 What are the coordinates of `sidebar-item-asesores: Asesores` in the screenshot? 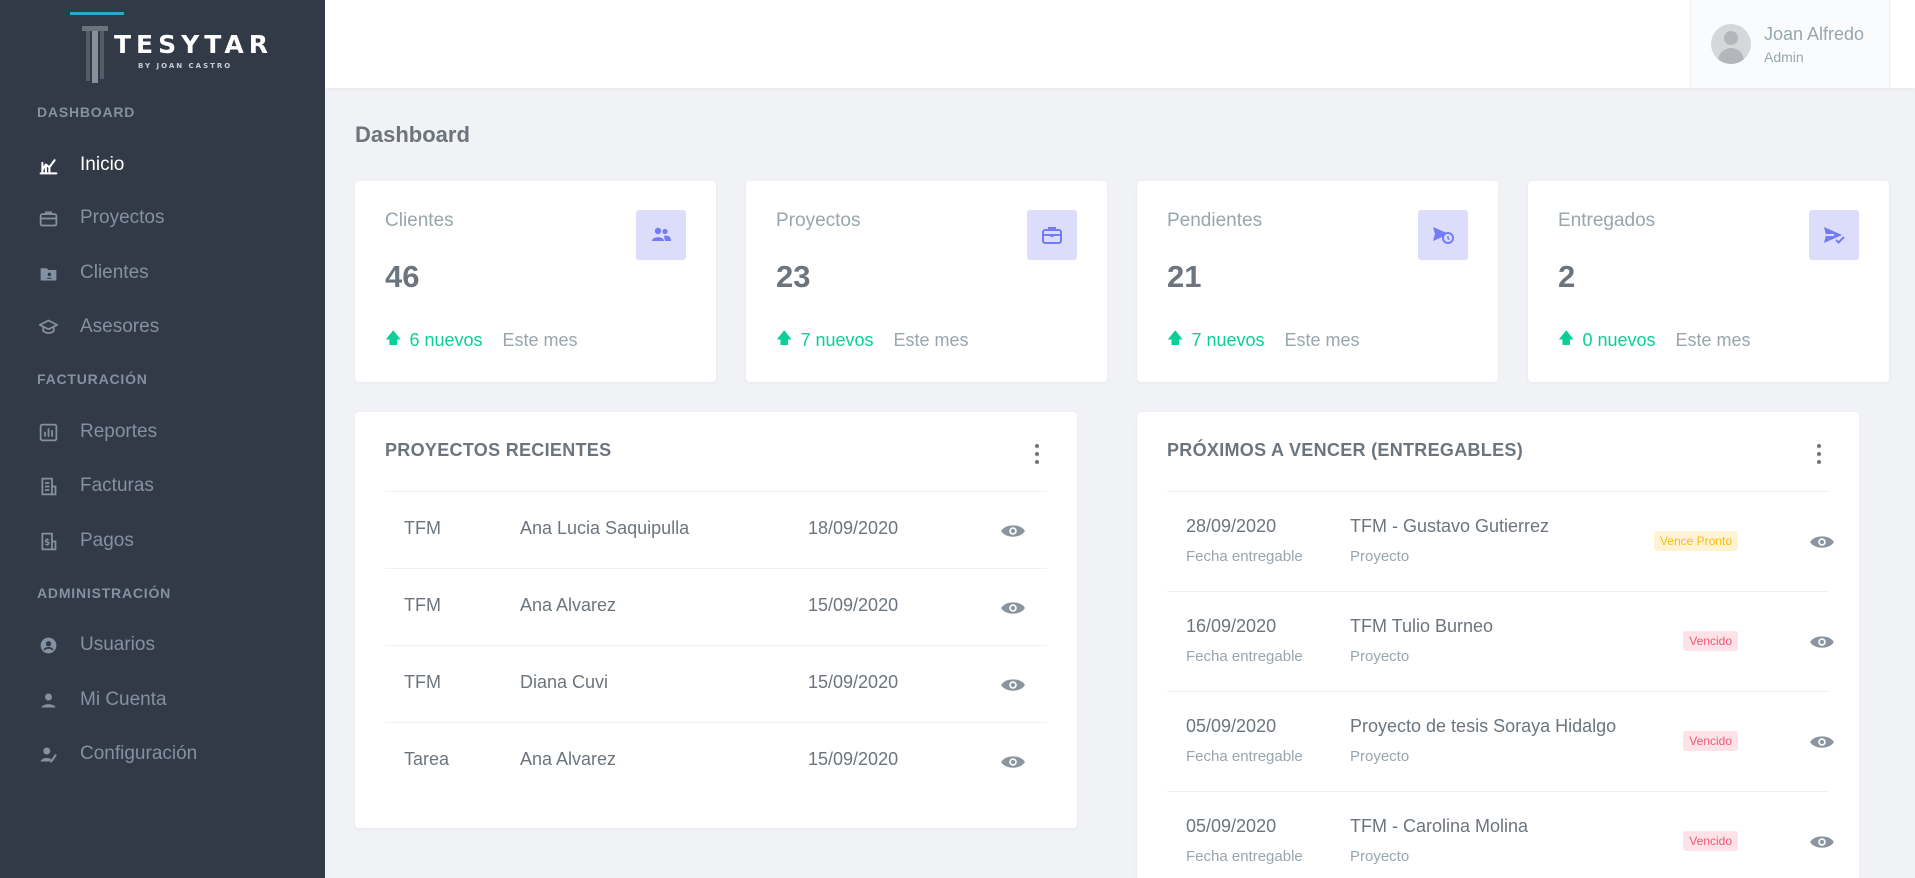 It's located at (162, 327).